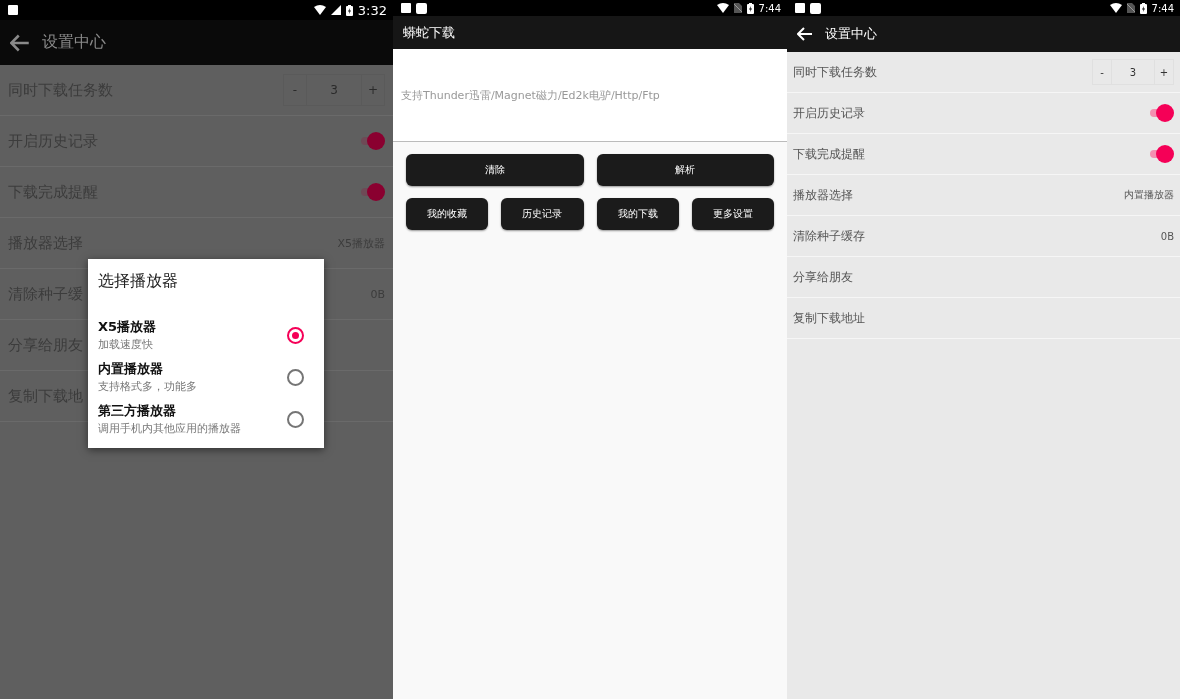  What do you see at coordinates (148, 386) in the screenshot?
I see `option-description: 支持格式多，功能多` at bounding box center [148, 386].